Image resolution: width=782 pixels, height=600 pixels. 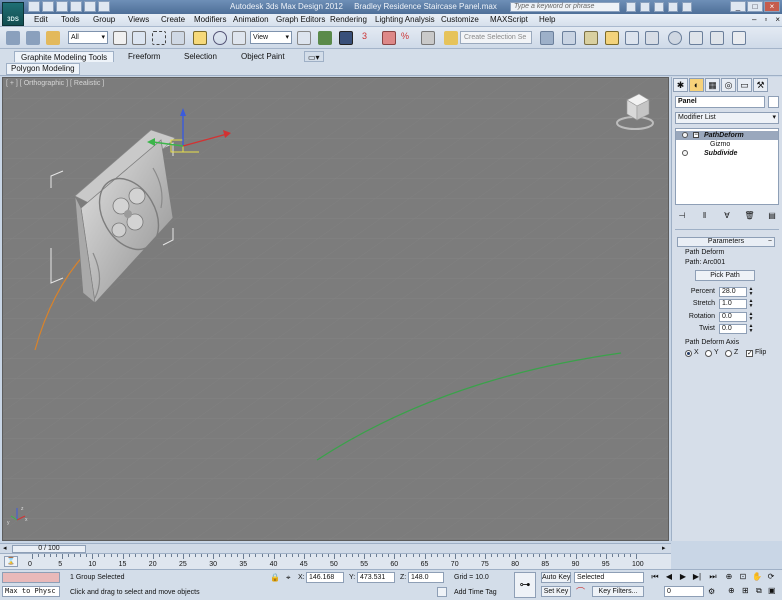 What do you see at coordinates (13, 14) in the screenshot?
I see `app-logo-button: 3DS` at bounding box center [13, 14].